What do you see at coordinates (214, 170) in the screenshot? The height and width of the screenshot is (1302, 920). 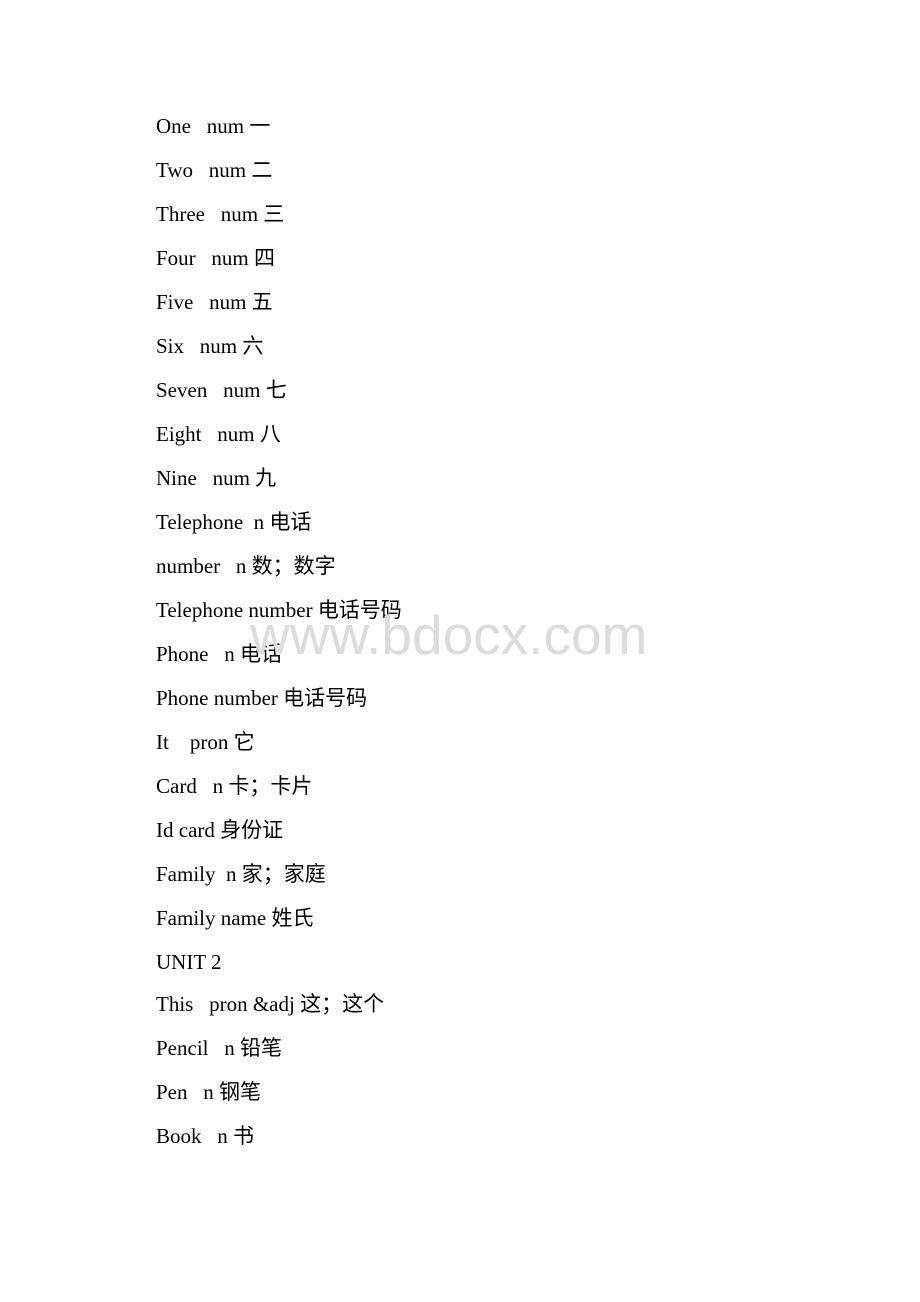 I see `vocab-entry: Two num 二` at bounding box center [214, 170].